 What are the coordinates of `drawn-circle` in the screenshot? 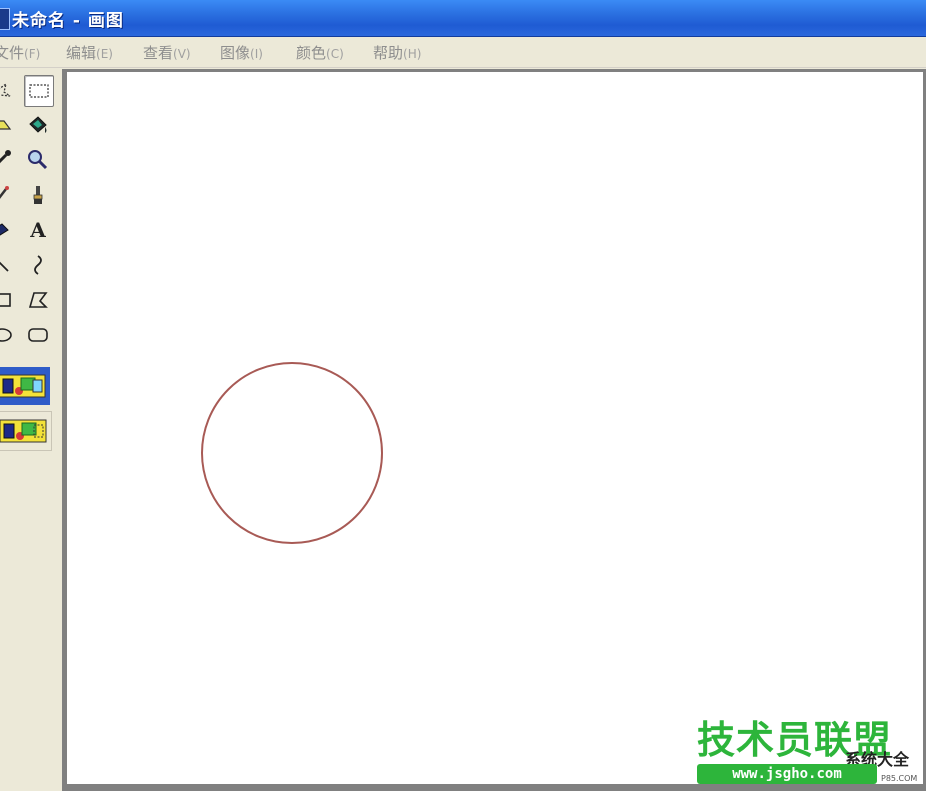 It's located at (292, 453).